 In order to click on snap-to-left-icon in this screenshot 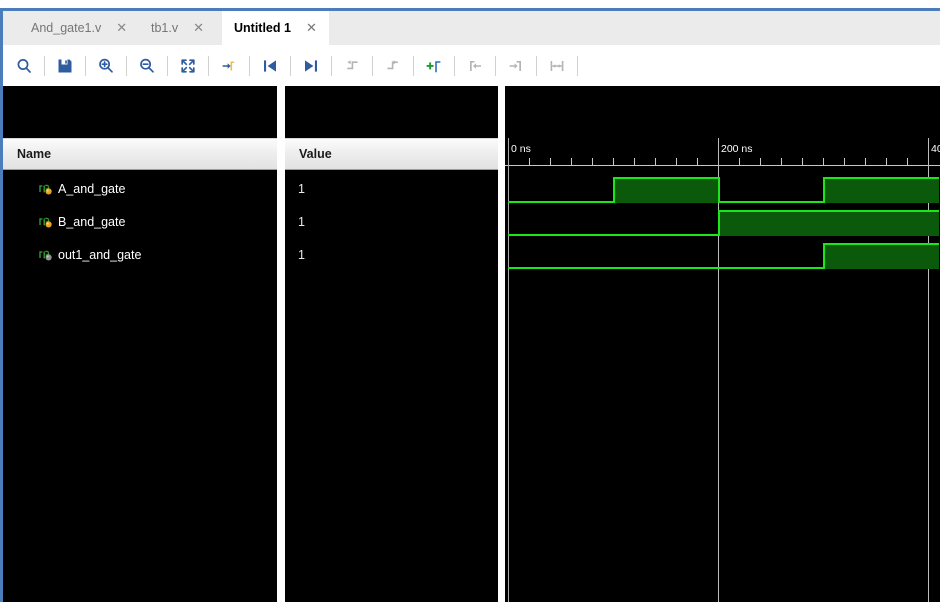, I will do `click(475, 66)`.